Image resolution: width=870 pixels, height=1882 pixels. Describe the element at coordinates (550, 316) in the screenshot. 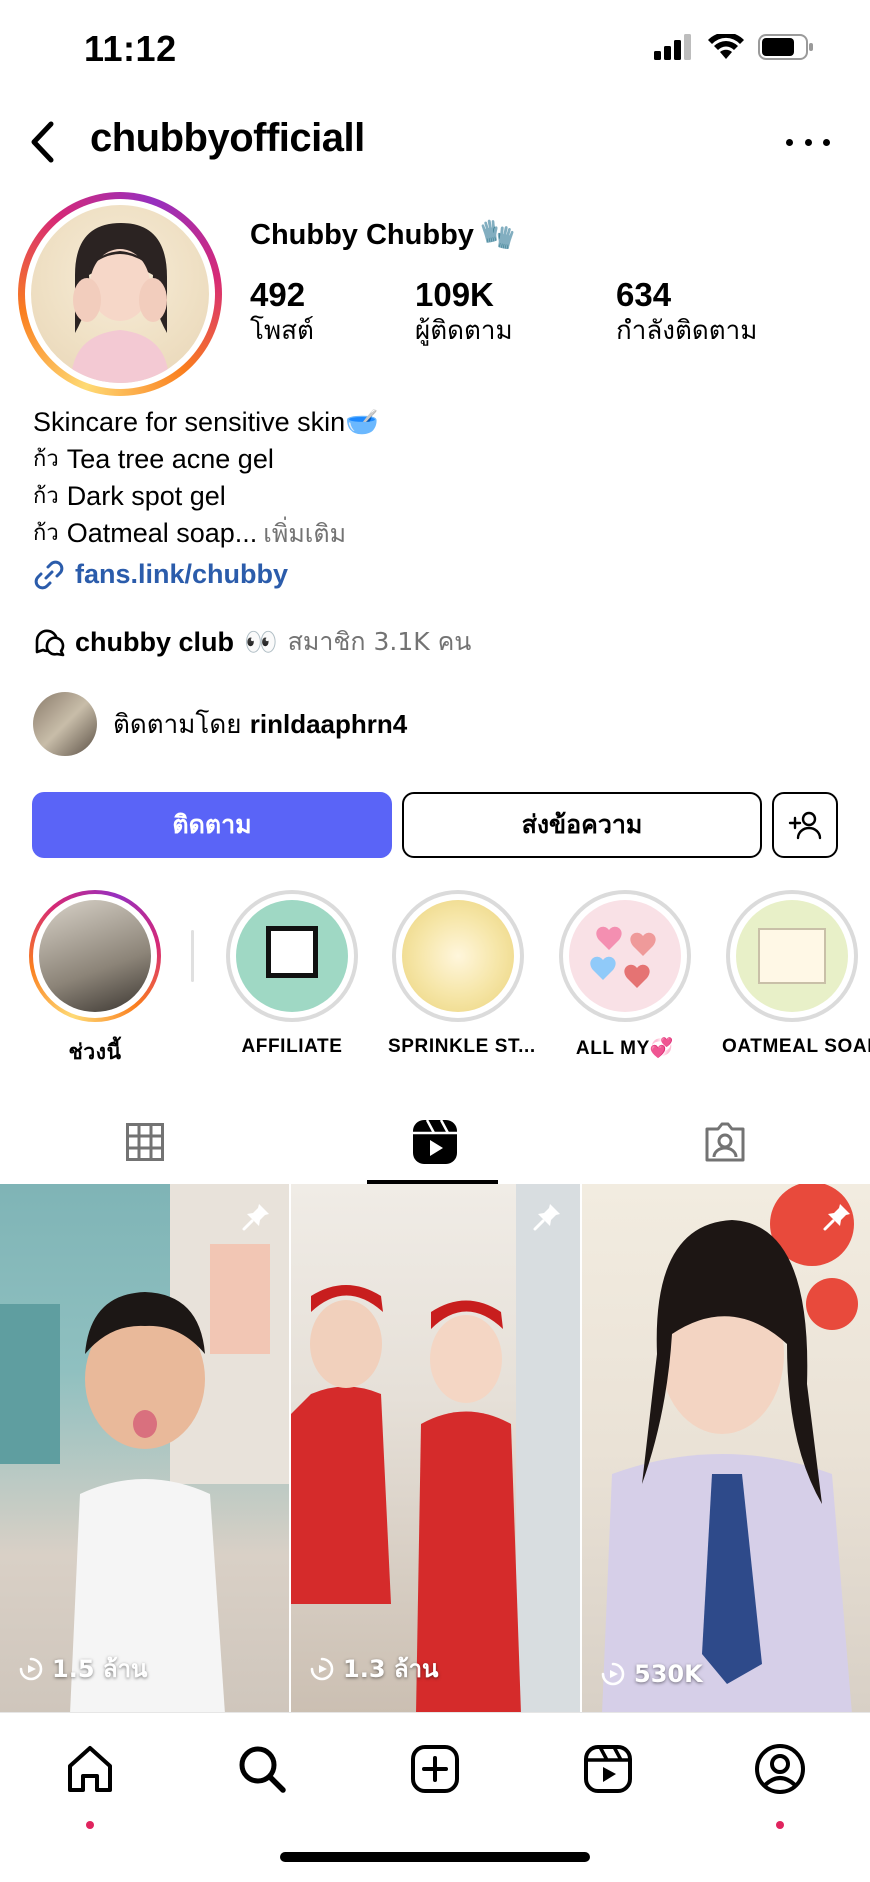

I see `profile-stats: 492 โพสต์ 109K ผู้ติดตาม 634 กำลังติดตาม` at that location.